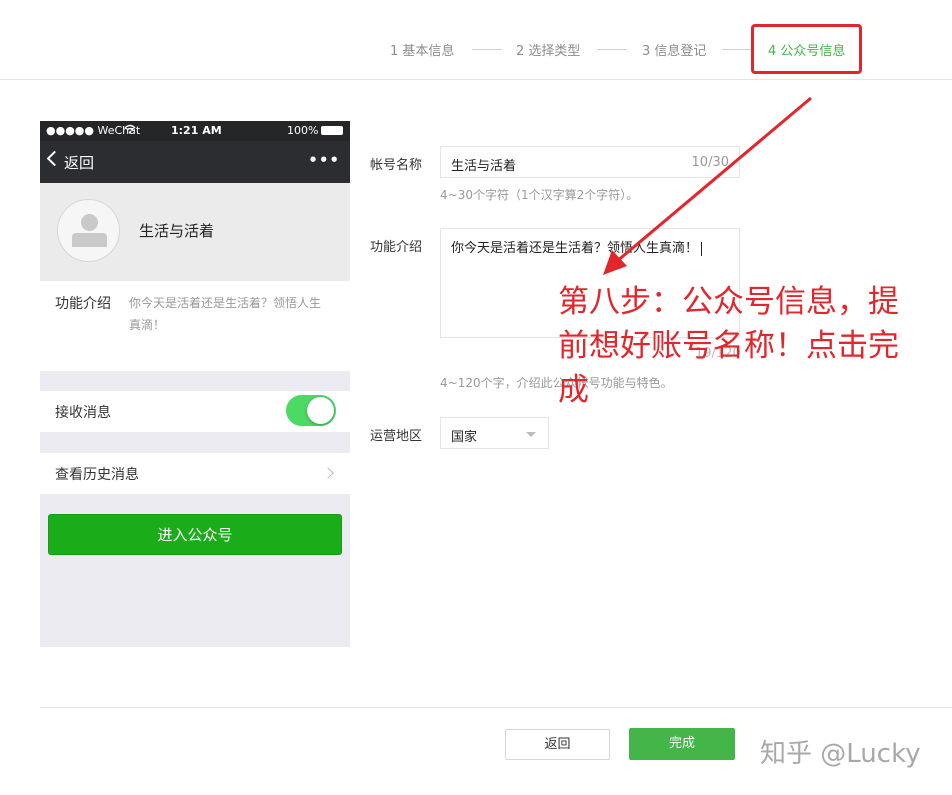 Image resolution: width=952 pixels, height=795 pixels. Describe the element at coordinates (484, 166) in the screenshot. I see `account-name-value: 生活与活着` at that location.